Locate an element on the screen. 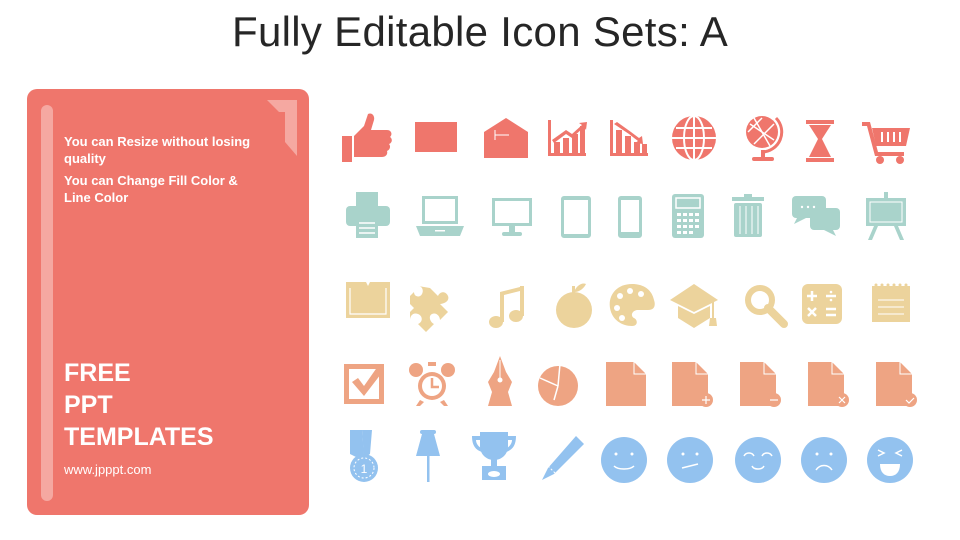  document-icon is located at coordinates (626, 384).